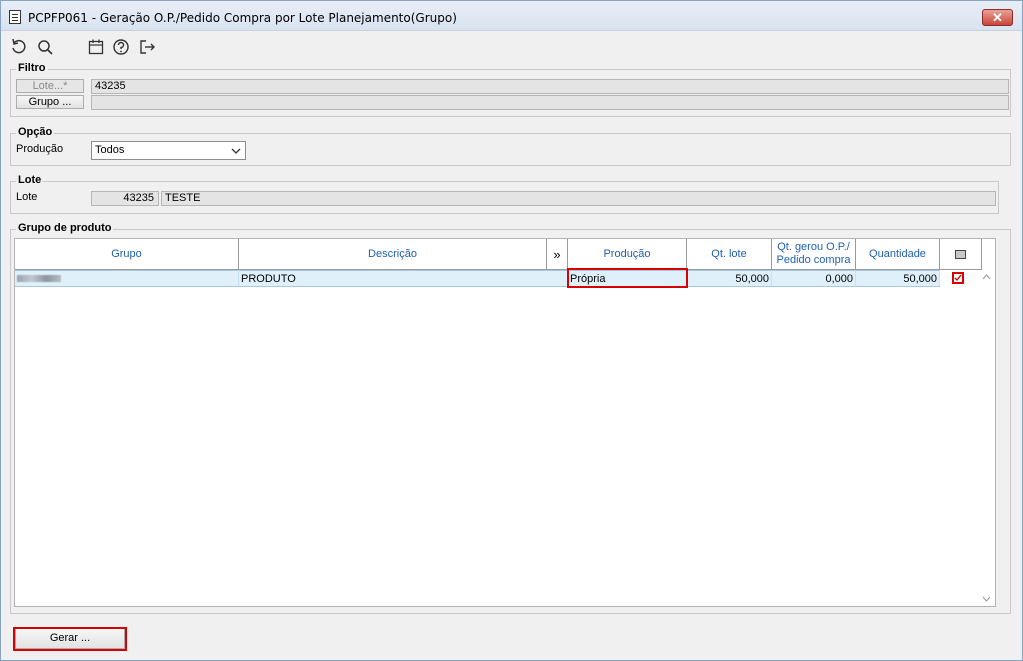 The height and width of the screenshot is (661, 1023). Describe the element at coordinates (403, 278) in the screenshot. I see `cell-descricao: PRODUTO` at that location.